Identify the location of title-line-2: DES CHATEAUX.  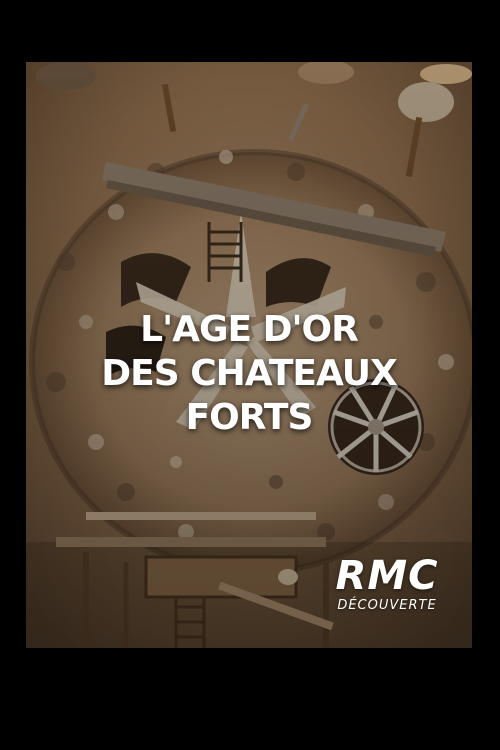
(249, 373).